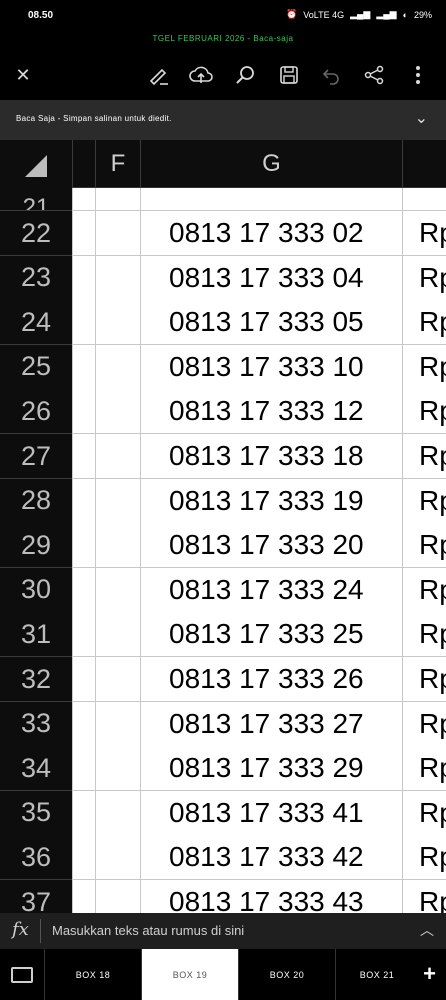 The image size is (446, 1000). Describe the element at coordinates (36, 724) in the screenshot. I see `row-header: 33` at that location.